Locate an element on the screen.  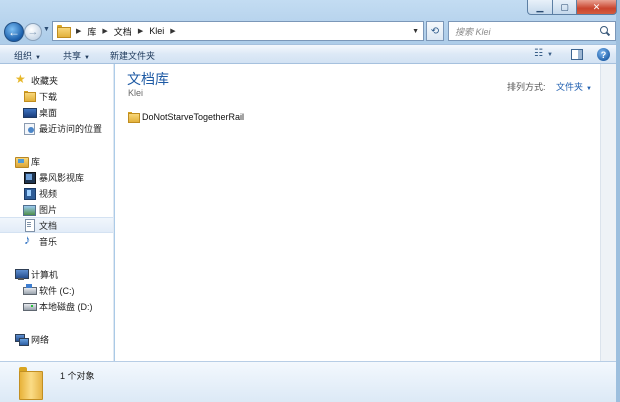
nav-item-label: 下载 is located at coordinates (48, 96).